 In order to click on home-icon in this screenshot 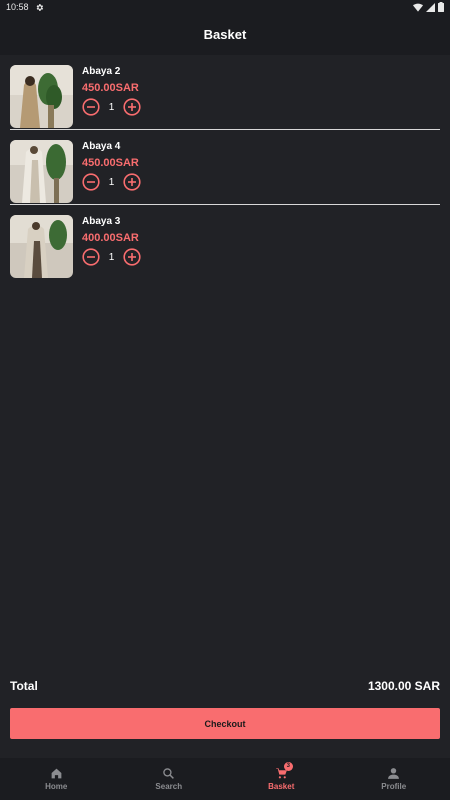, I will do `click(56, 773)`.